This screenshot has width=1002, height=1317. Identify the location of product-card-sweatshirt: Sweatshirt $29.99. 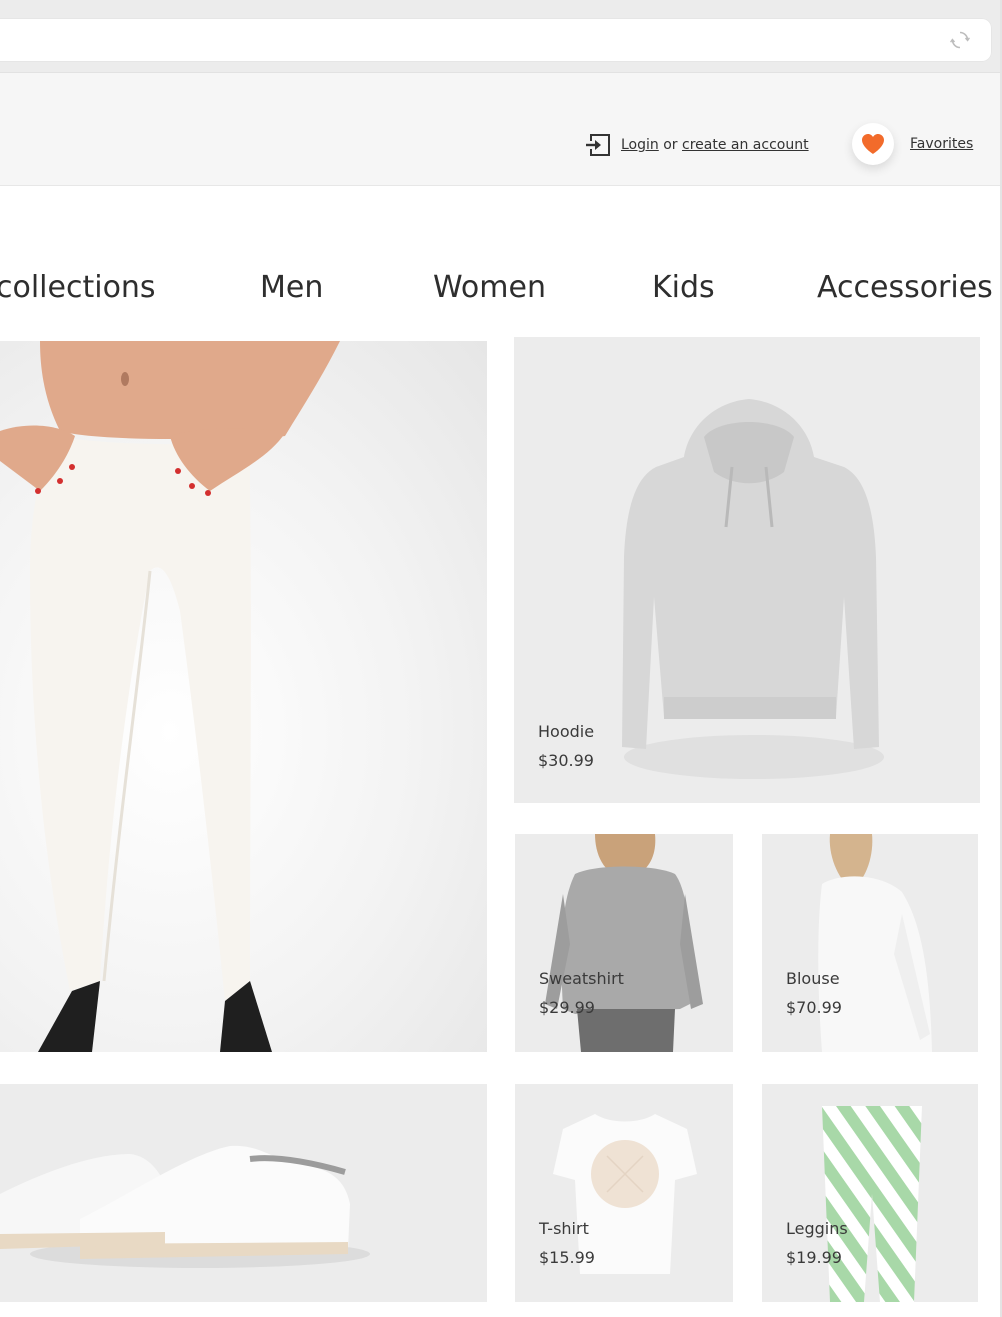
(624, 943).